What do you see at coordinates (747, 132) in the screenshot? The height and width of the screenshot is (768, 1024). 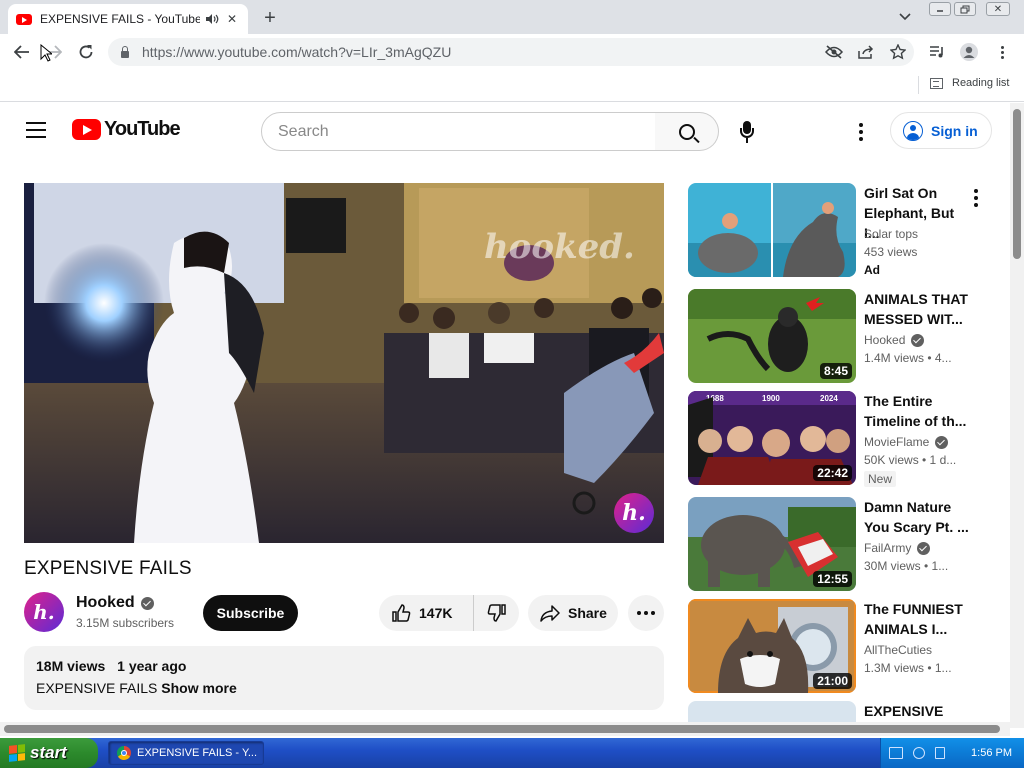 I see `voice-search-mic-icon` at bounding box center [747, 132].